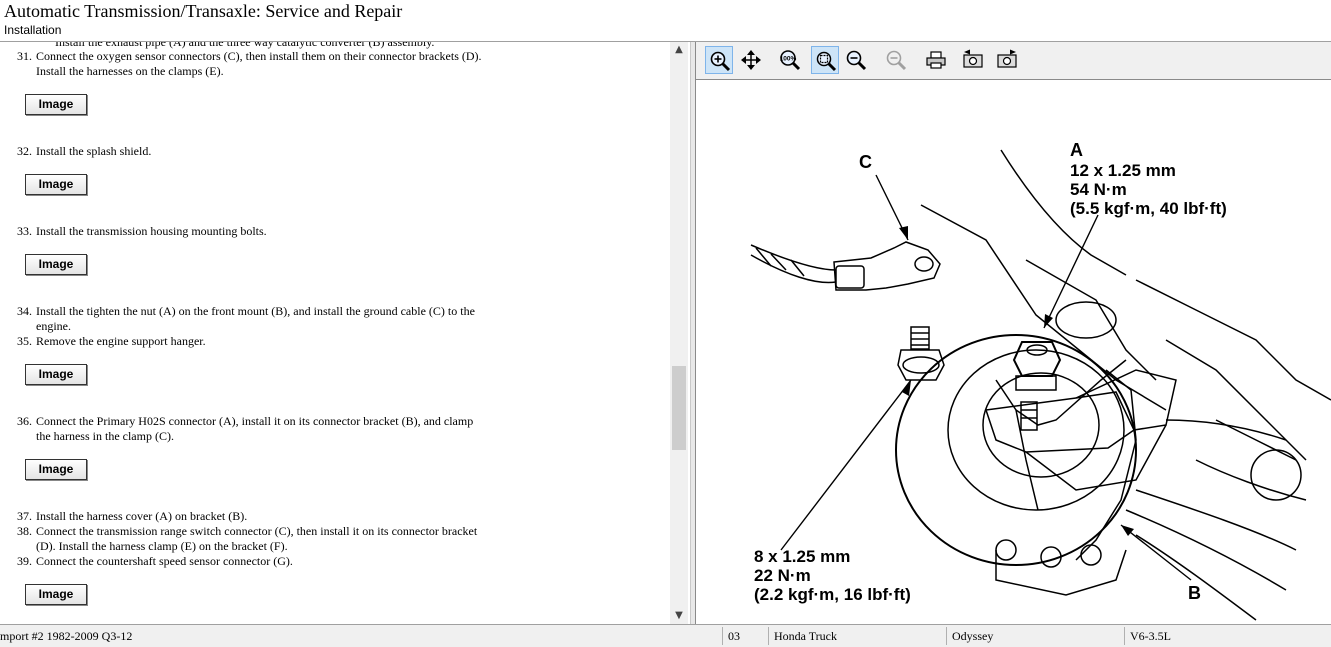 The image size is (1331, 647). What do you see at coordinates (734, 636) in the screenshot?
I see `status-code: 03` at bounding box center [734, 636].